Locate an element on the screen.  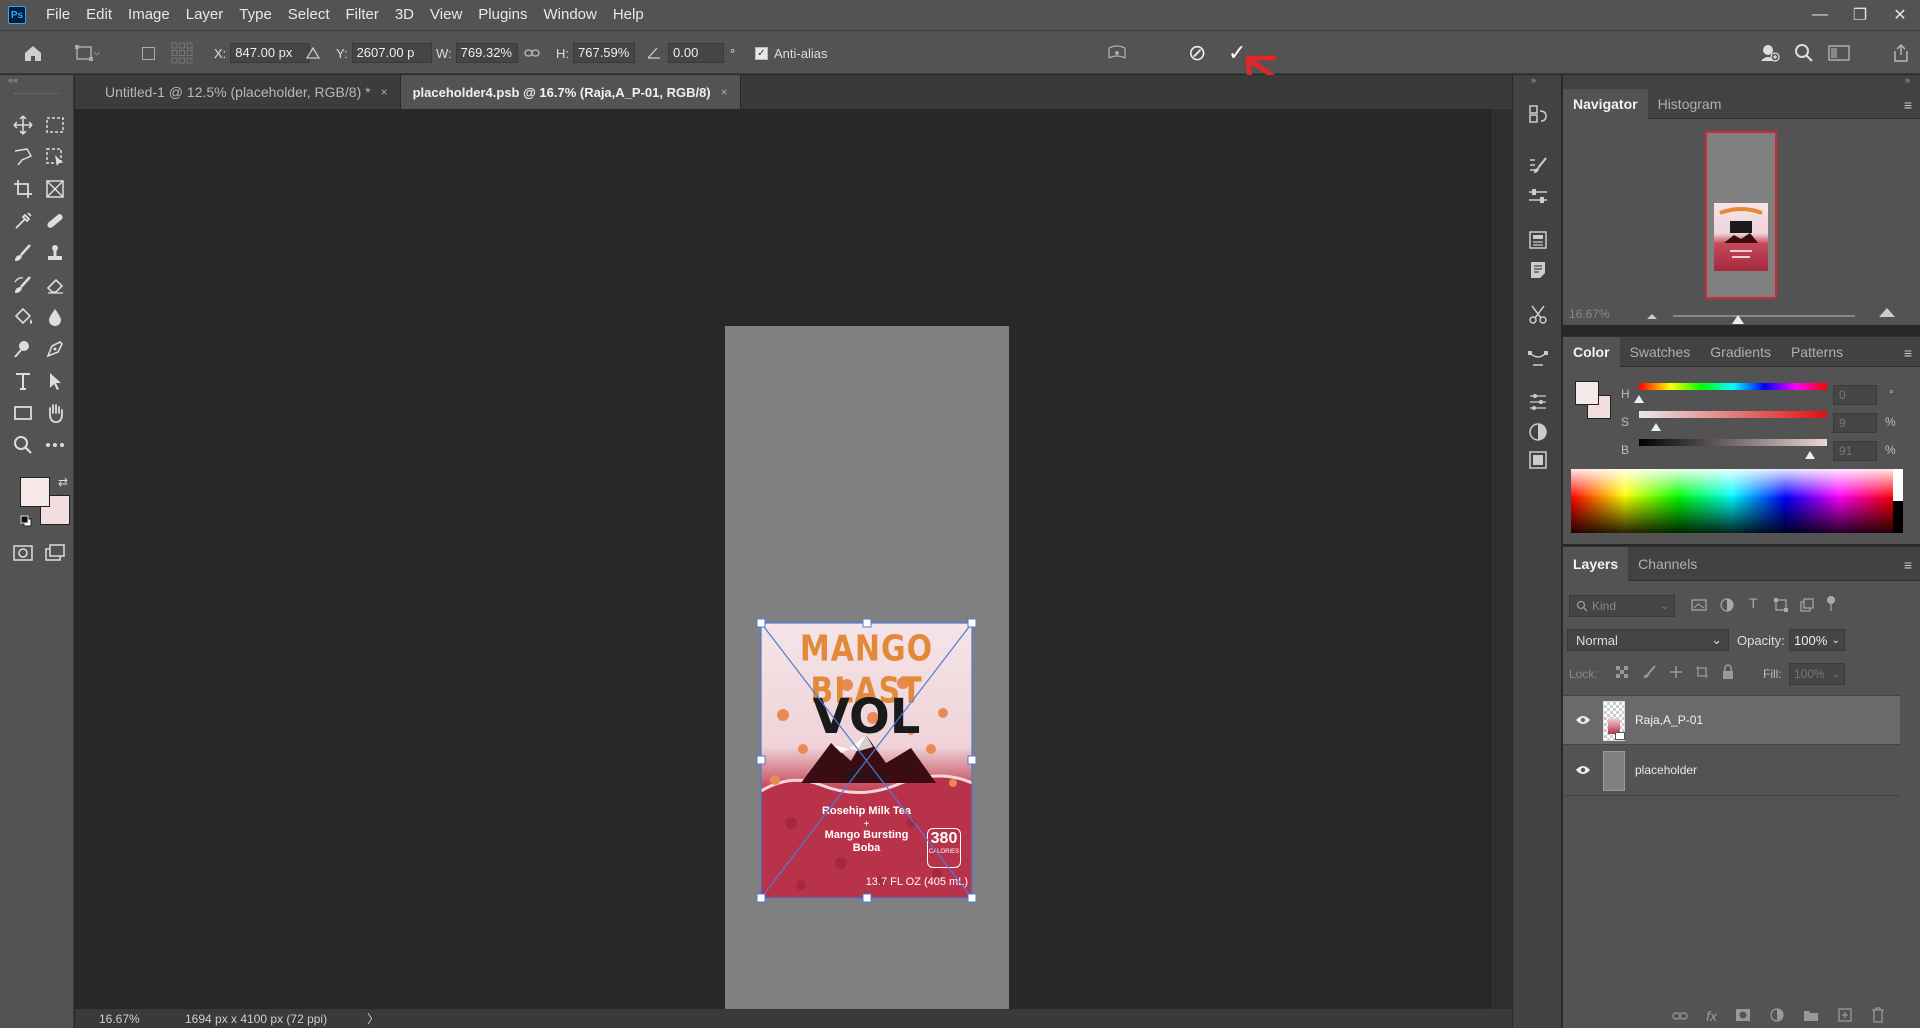
eye-visibility-icon is located at coordinates (1583, 721).